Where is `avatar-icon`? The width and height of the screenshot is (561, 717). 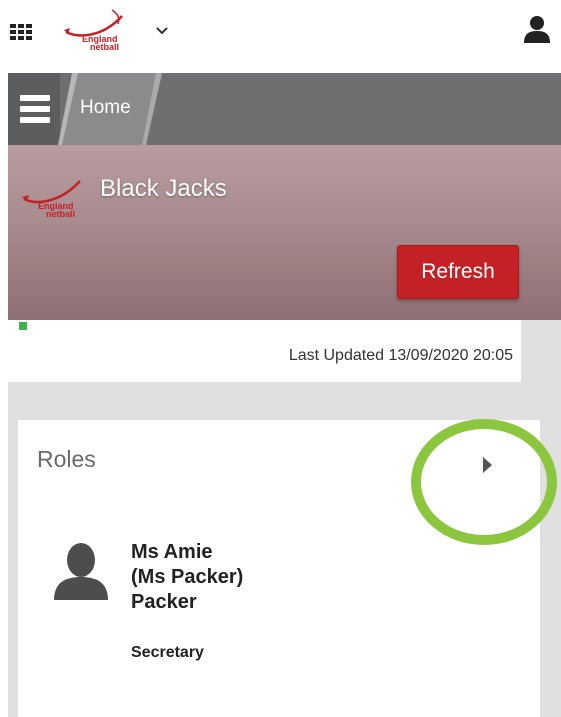 avatar-icon is located at coordinates (81, 571).